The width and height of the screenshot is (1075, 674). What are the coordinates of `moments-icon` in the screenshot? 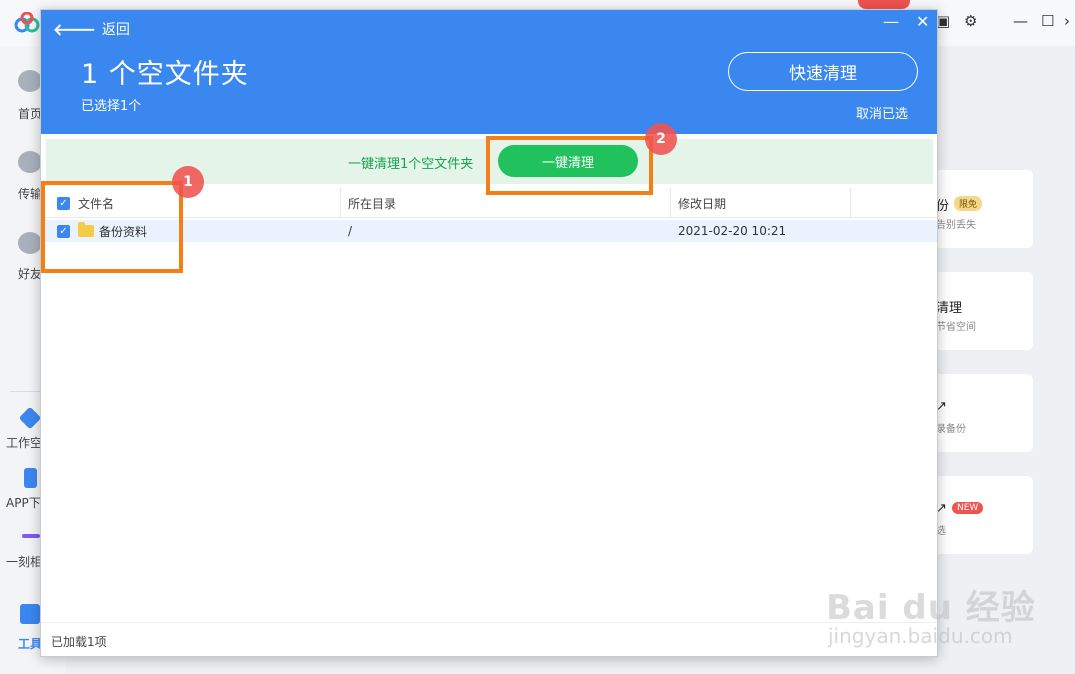 It's located at (31, 536).